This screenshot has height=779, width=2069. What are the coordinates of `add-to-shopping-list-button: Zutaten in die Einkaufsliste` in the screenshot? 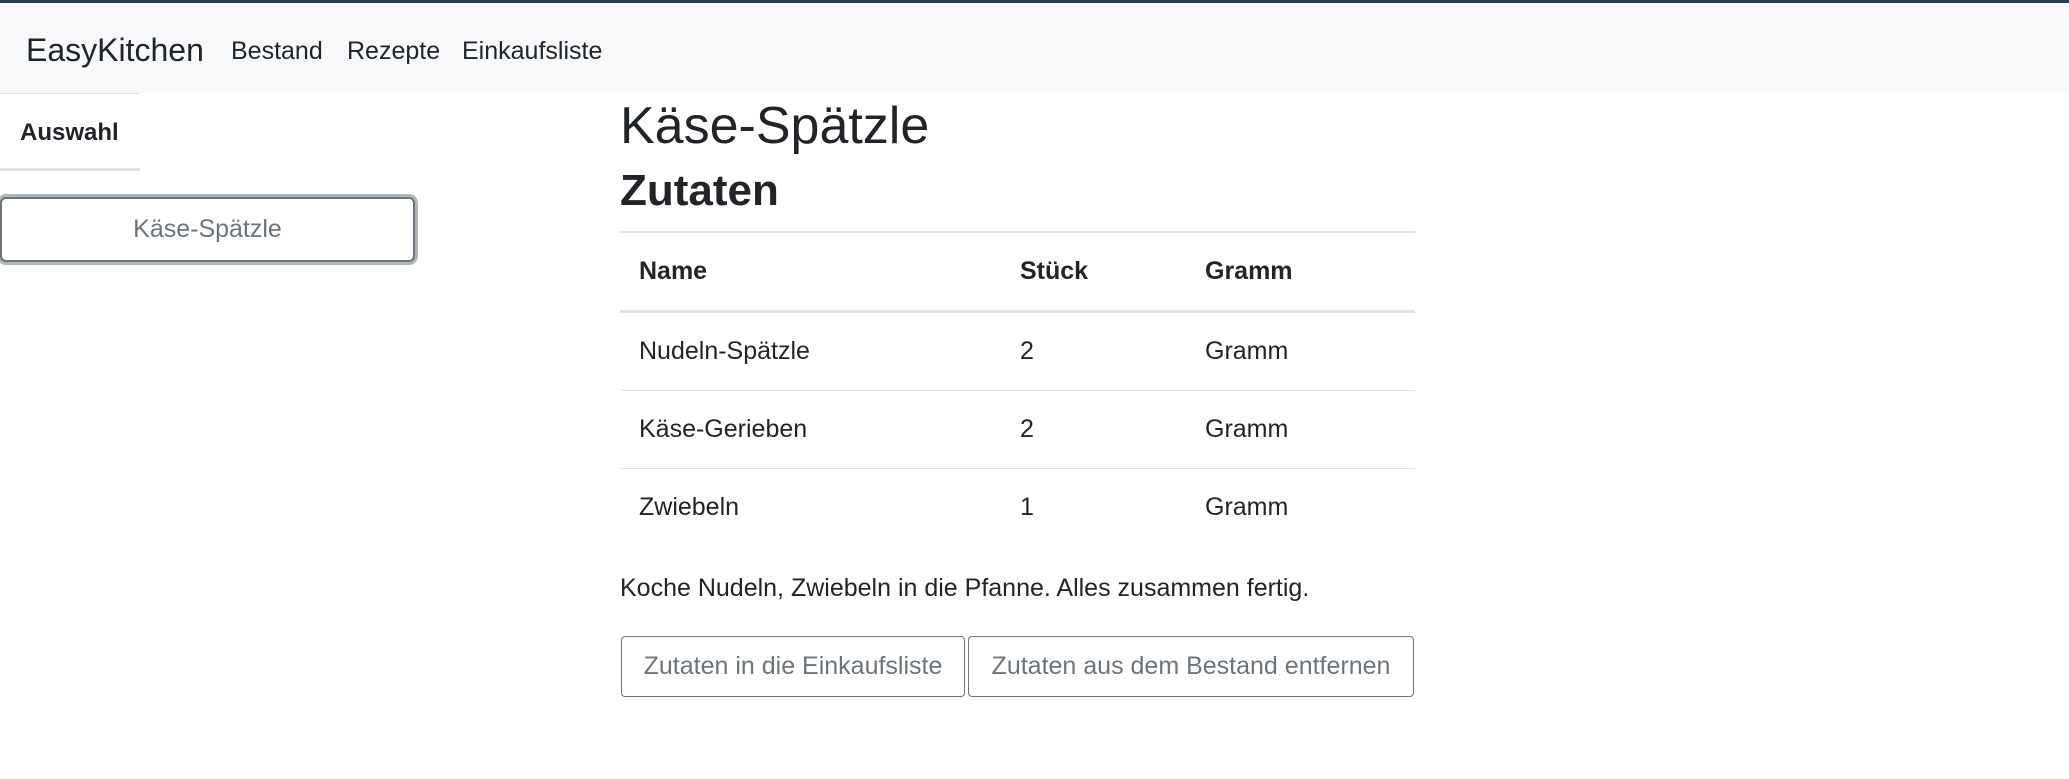 It's located at (793, 666).